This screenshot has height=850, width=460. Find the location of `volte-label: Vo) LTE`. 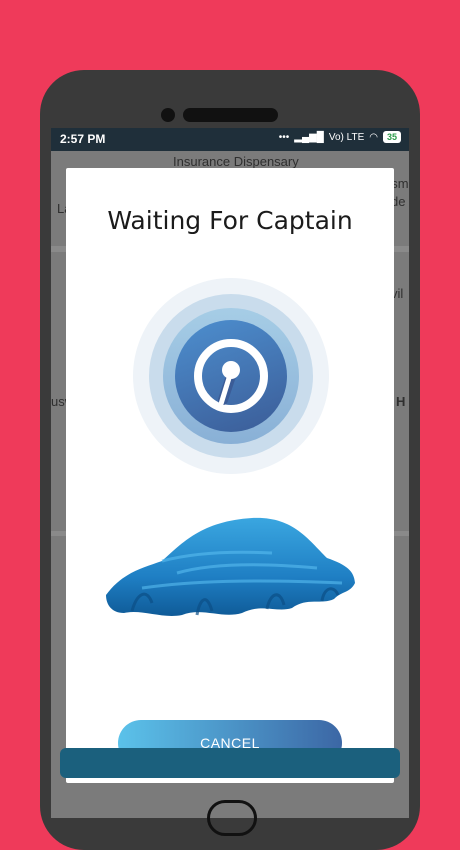

volte-label: Vo) LTE is located at coordinates (346, 137).